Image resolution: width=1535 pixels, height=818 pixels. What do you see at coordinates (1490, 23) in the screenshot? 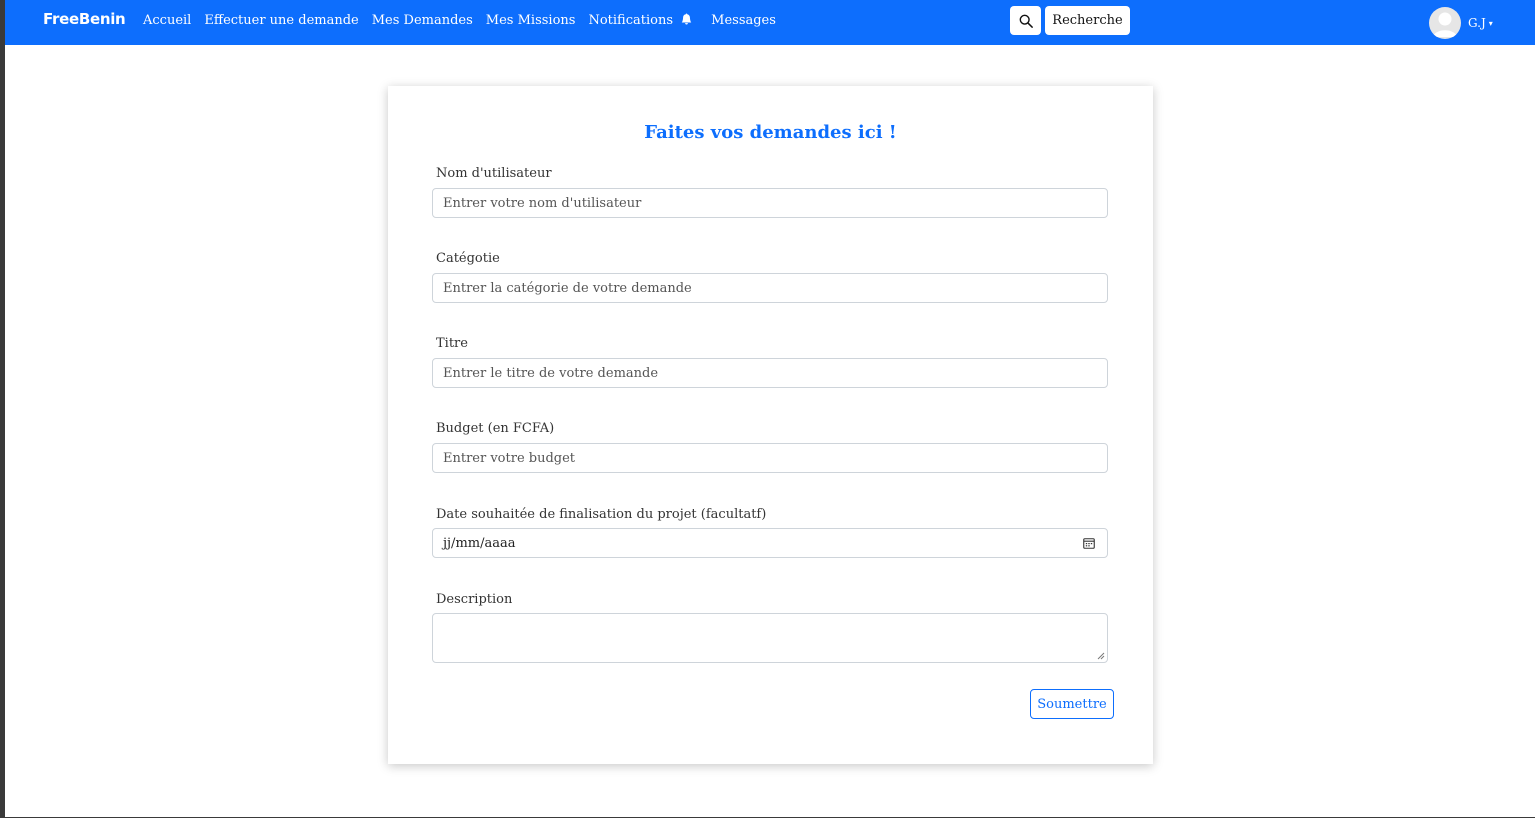
I see `chevron-down-icon: ▾` at bounding box center [1490, 23].